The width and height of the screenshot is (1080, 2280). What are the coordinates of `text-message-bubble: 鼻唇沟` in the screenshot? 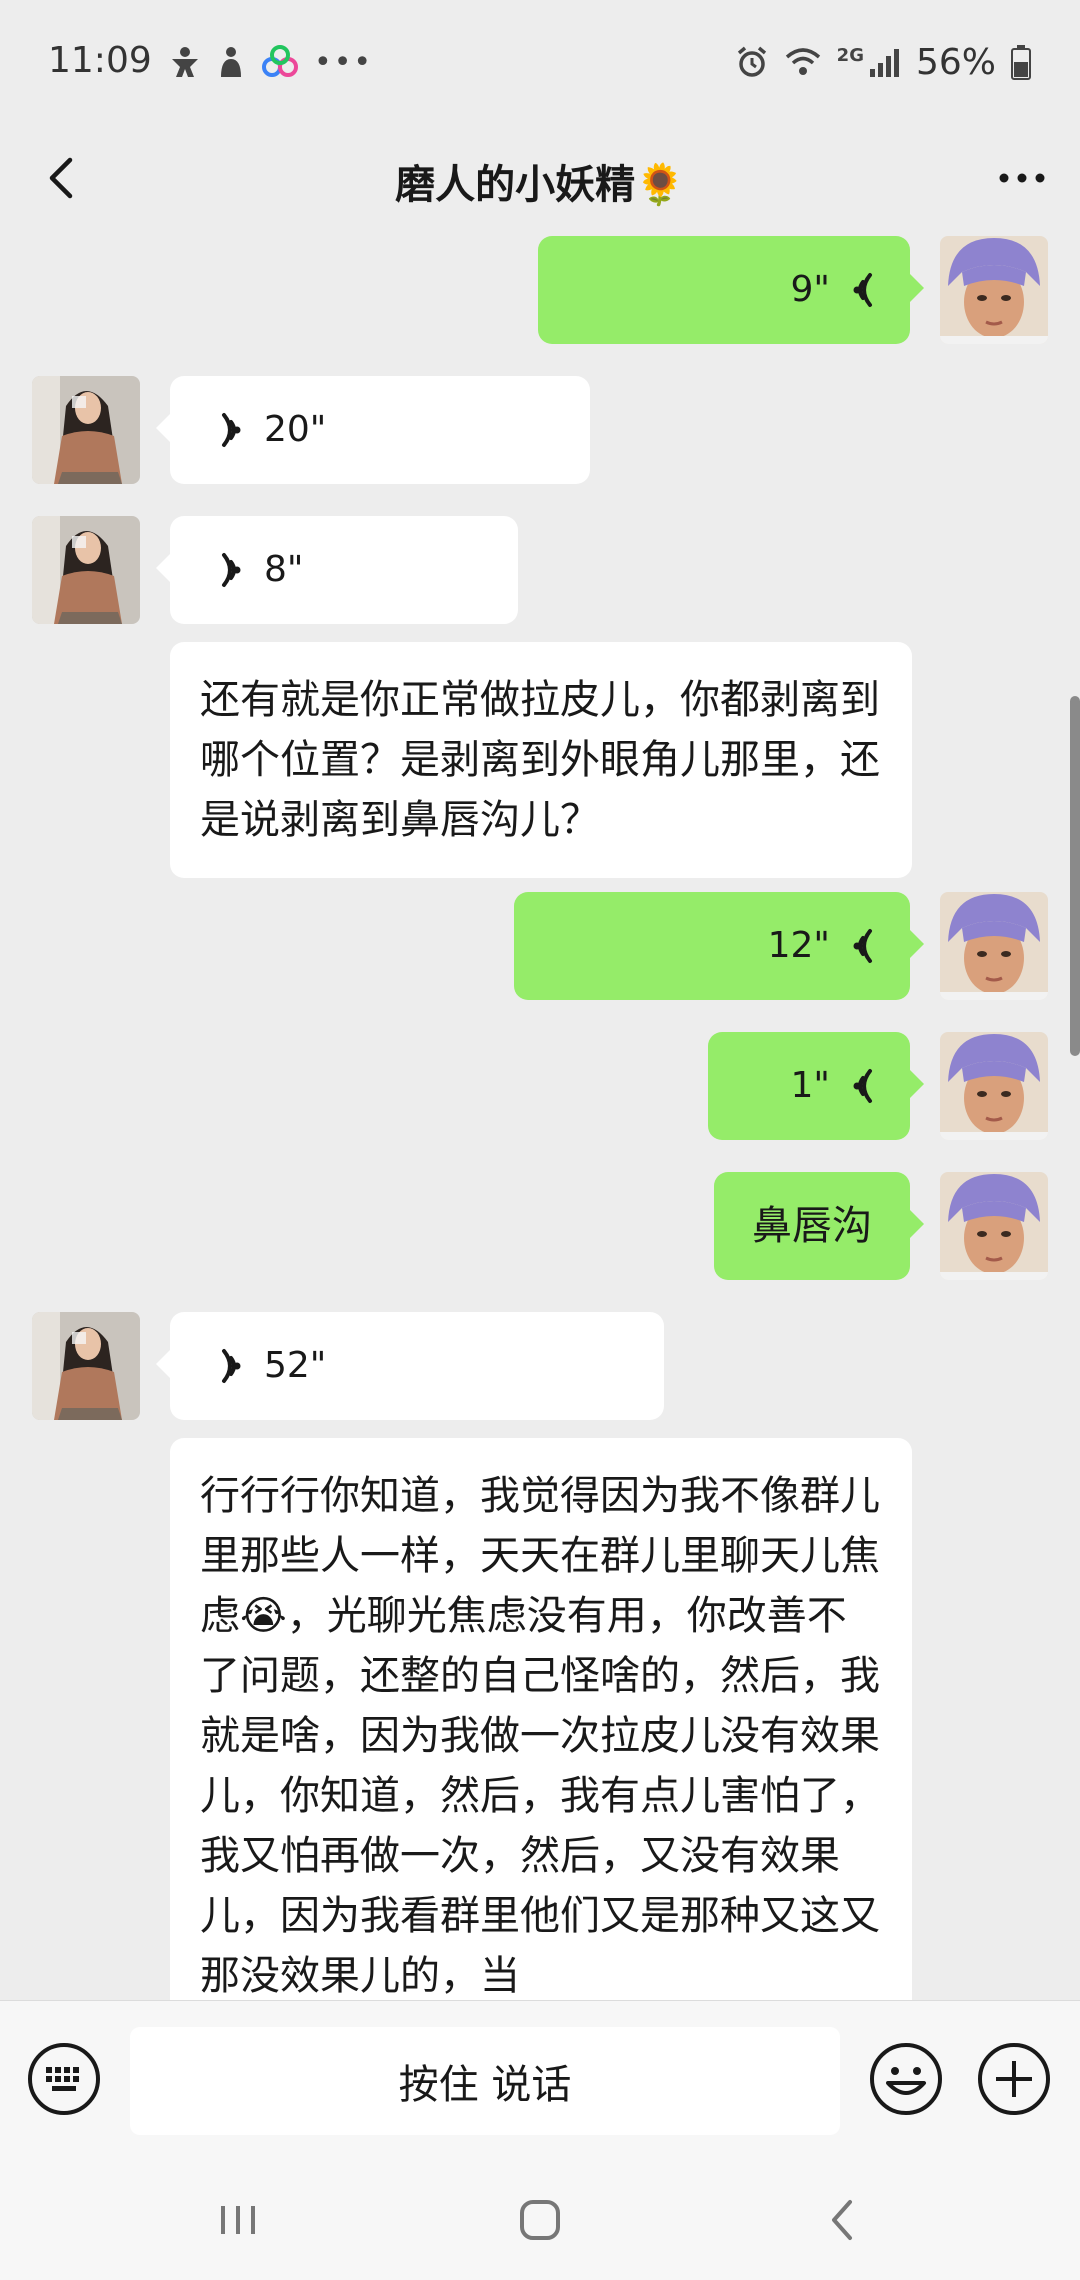 It's located at (819, 1226).